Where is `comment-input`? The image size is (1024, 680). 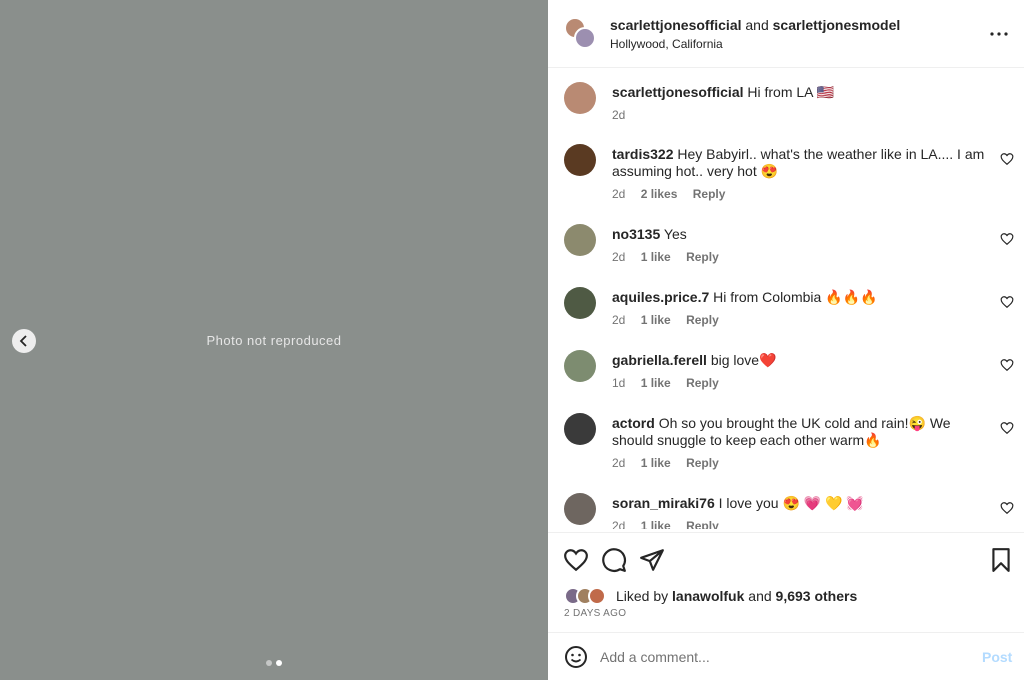 comment-input is located at coordinates (785, 657).